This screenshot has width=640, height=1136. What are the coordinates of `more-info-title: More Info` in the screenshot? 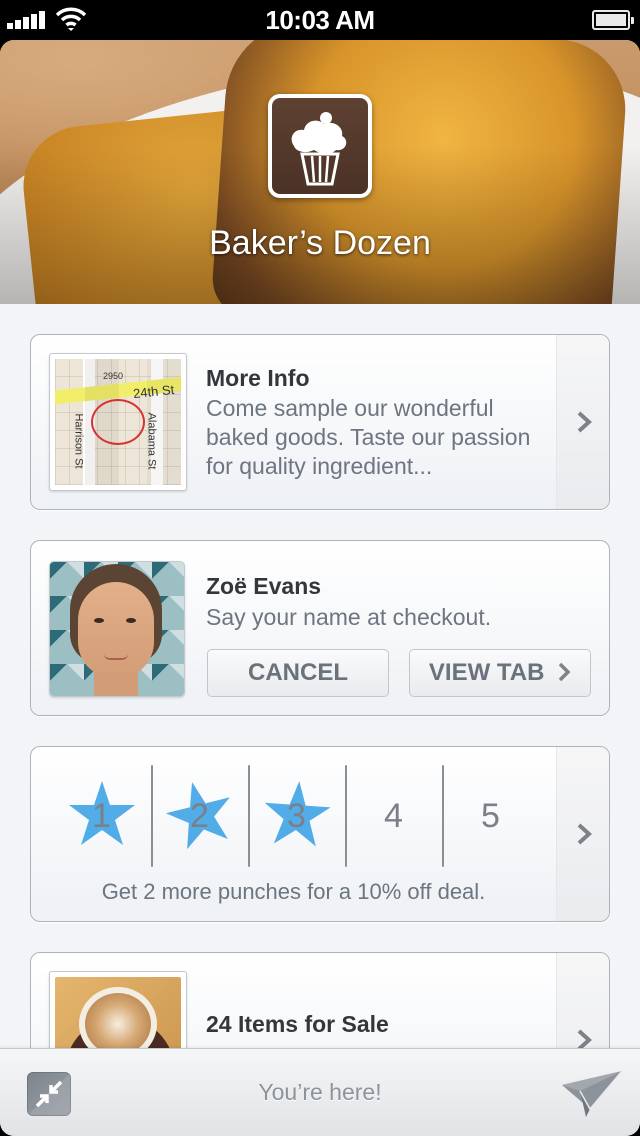 It's located at (258, 378).